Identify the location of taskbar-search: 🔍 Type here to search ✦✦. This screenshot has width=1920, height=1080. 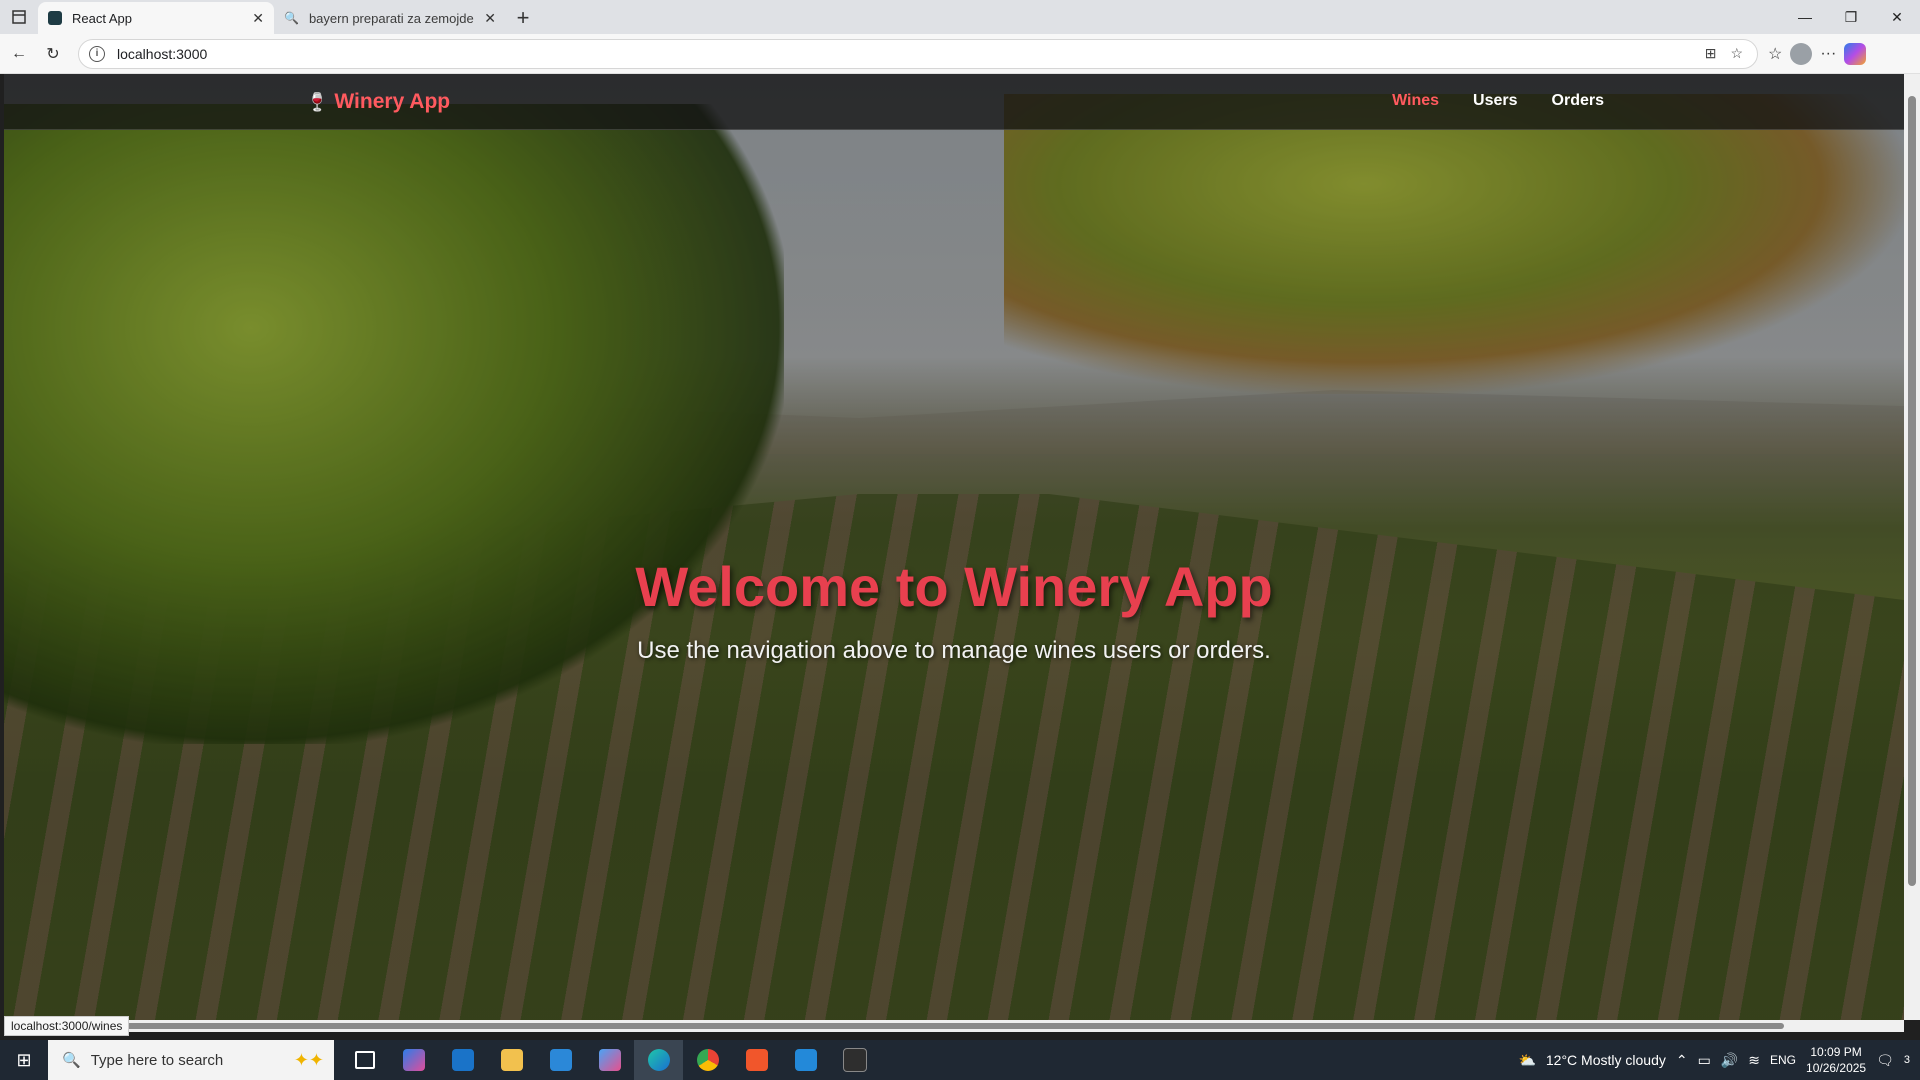
(191, 1060).